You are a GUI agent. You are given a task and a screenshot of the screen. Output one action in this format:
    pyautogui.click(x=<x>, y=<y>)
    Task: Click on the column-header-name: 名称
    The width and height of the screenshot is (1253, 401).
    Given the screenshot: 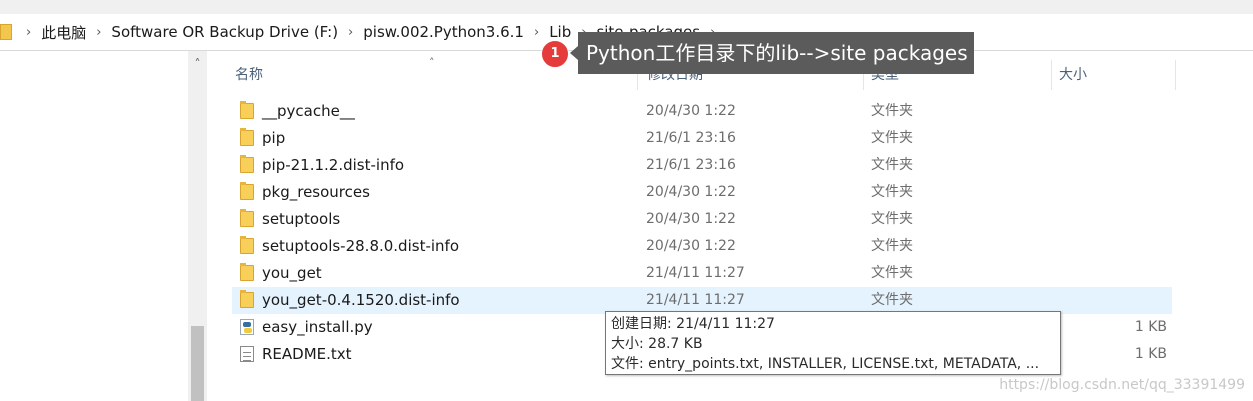 What is the action you would take?
    pyautogui.click(x=249, y=75)
    